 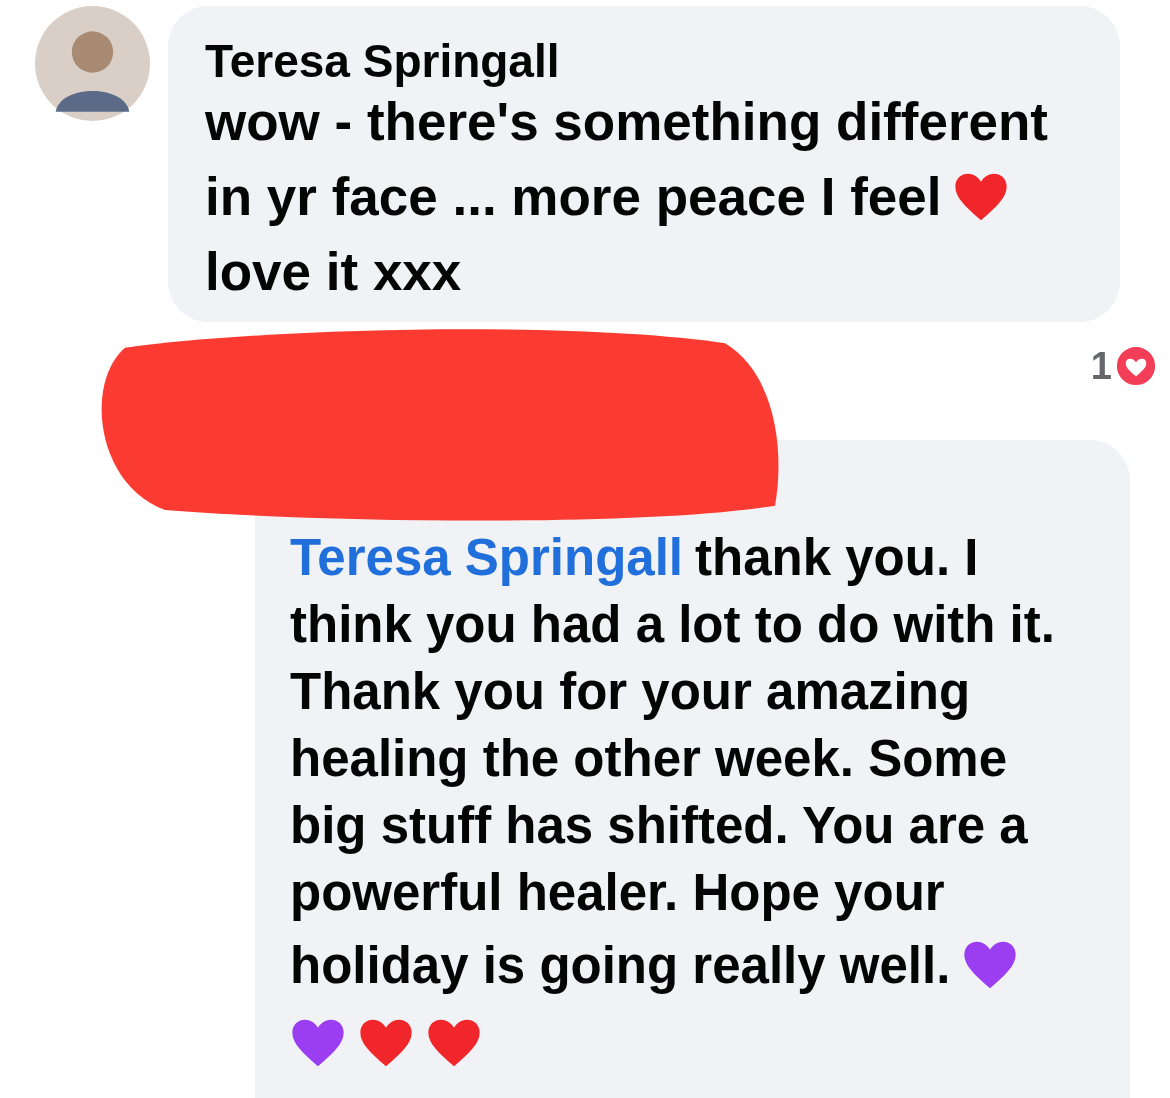 I want to click on mention-link: Teresa Springall, so click(x=487, y=557).